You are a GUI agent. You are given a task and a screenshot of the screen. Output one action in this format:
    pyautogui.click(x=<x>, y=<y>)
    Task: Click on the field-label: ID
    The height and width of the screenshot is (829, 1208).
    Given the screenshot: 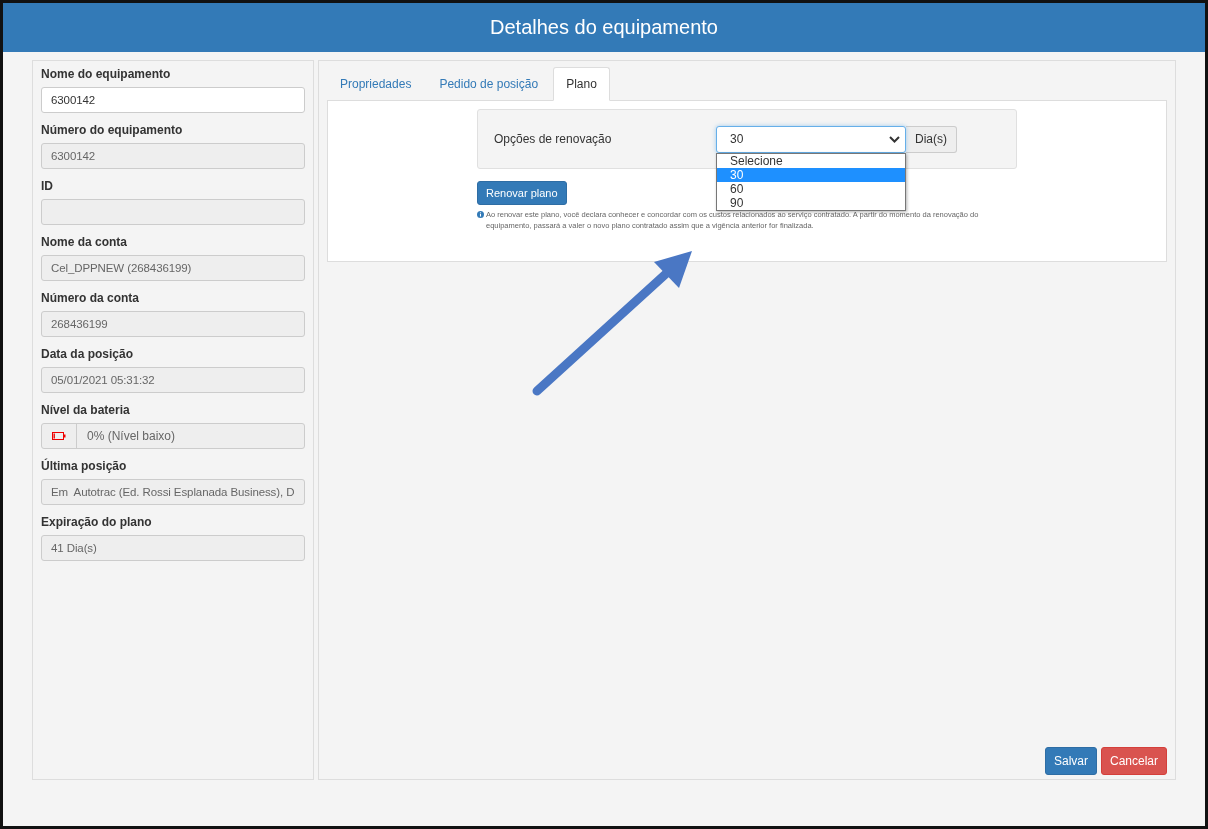 What is the action you would take?
    pyautogui.click(x=47, y=186)
    